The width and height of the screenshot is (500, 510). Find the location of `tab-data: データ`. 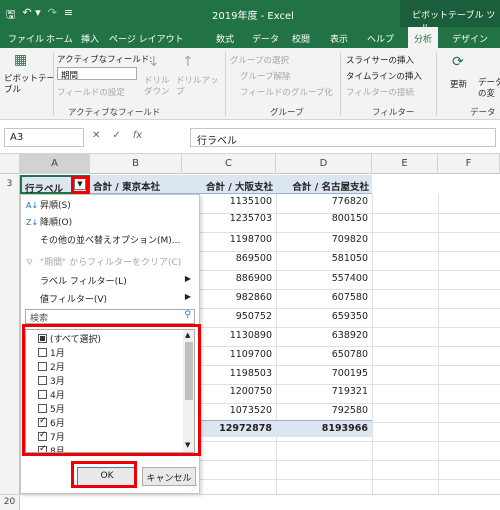

tab-data: データ is located at coordinates (265, 38).